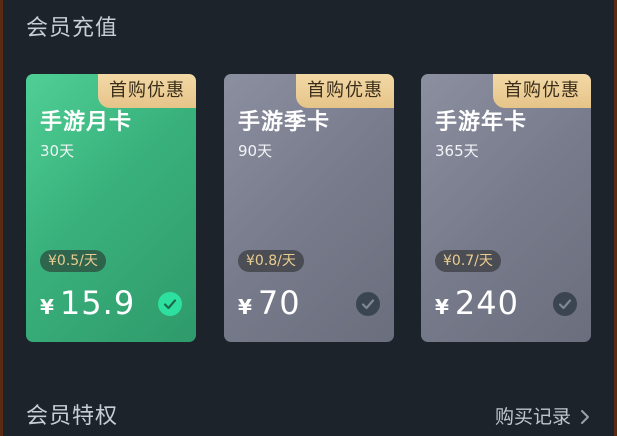 The height and width of the screenshot is (436, 617). Describe the element at coordinates (57, 151) in the screenshot. I see `card-duration: 30天` at that location.